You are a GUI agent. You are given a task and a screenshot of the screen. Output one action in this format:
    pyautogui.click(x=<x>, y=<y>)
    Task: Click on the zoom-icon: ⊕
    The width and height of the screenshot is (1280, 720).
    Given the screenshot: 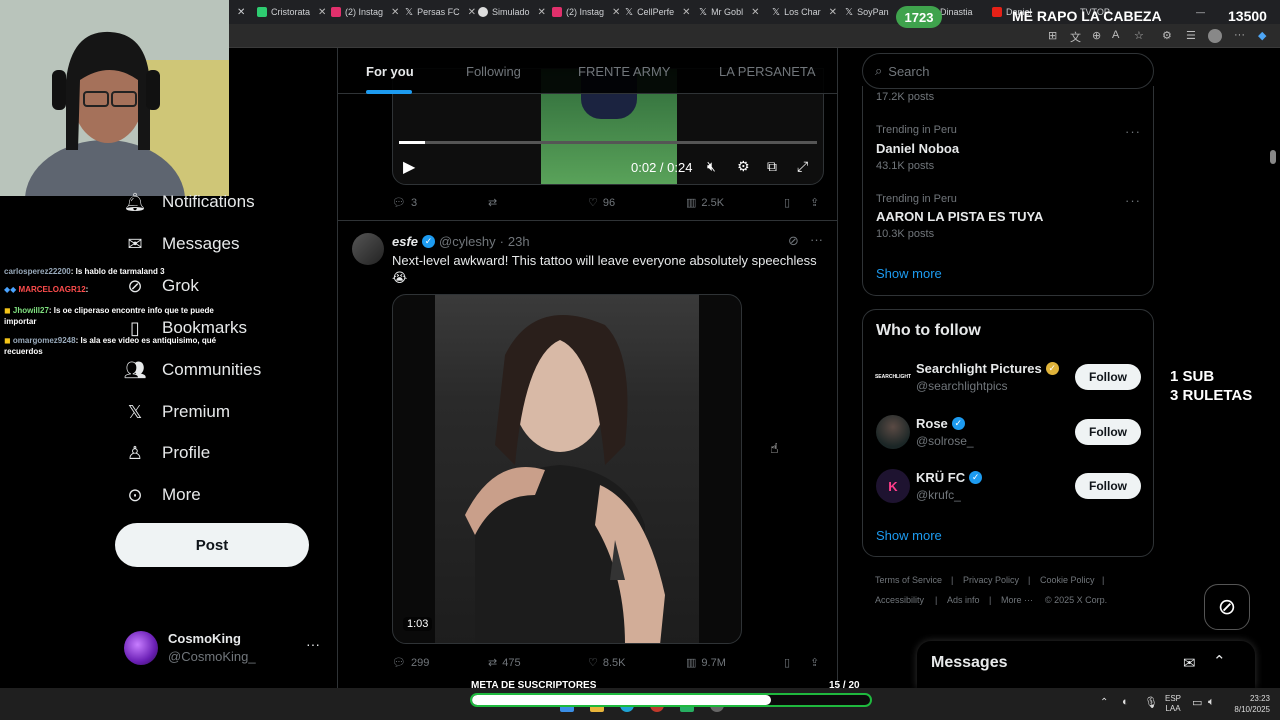 What is the action you would take?
    pyautogui.click(x=1096, y=35)
    